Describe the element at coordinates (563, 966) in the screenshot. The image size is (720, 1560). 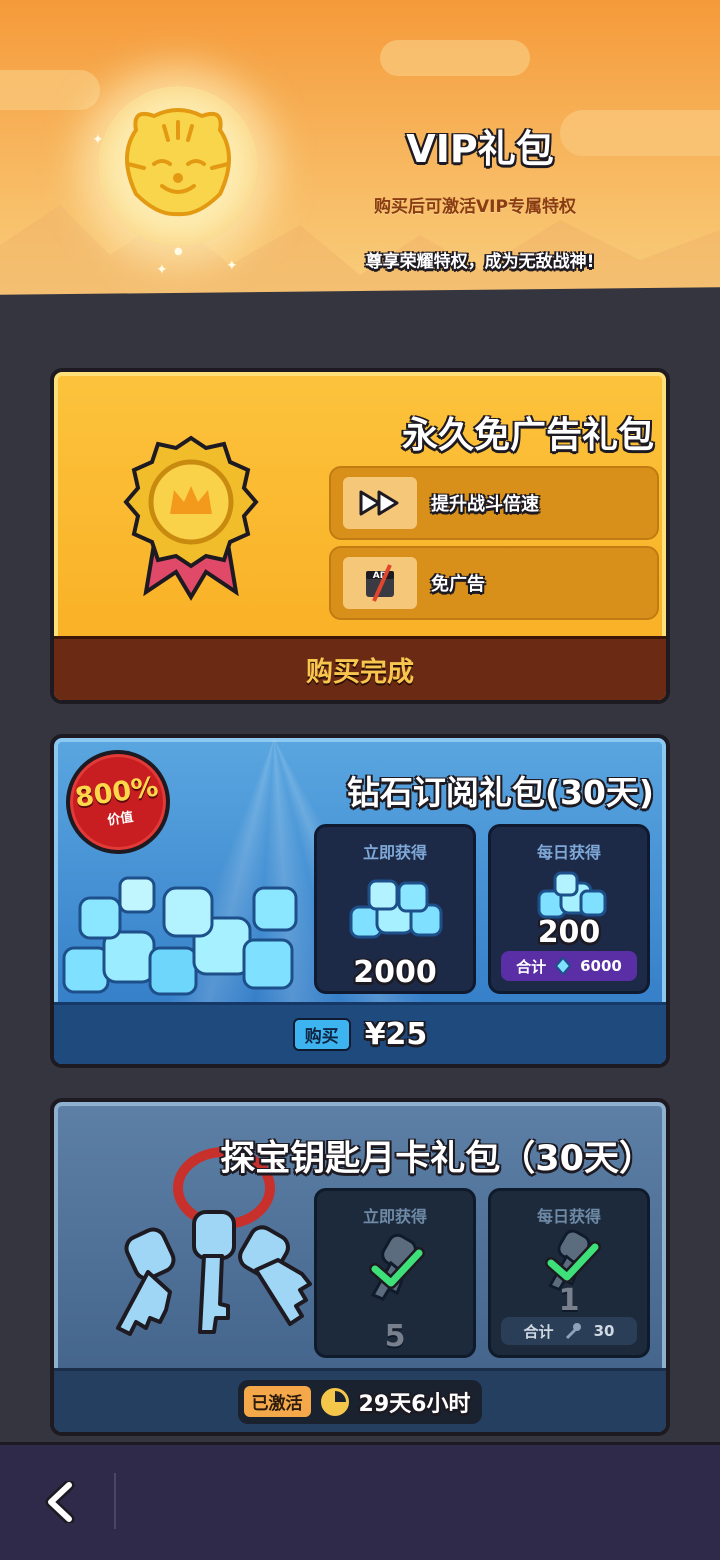
I see `diamond-icon` at that location.